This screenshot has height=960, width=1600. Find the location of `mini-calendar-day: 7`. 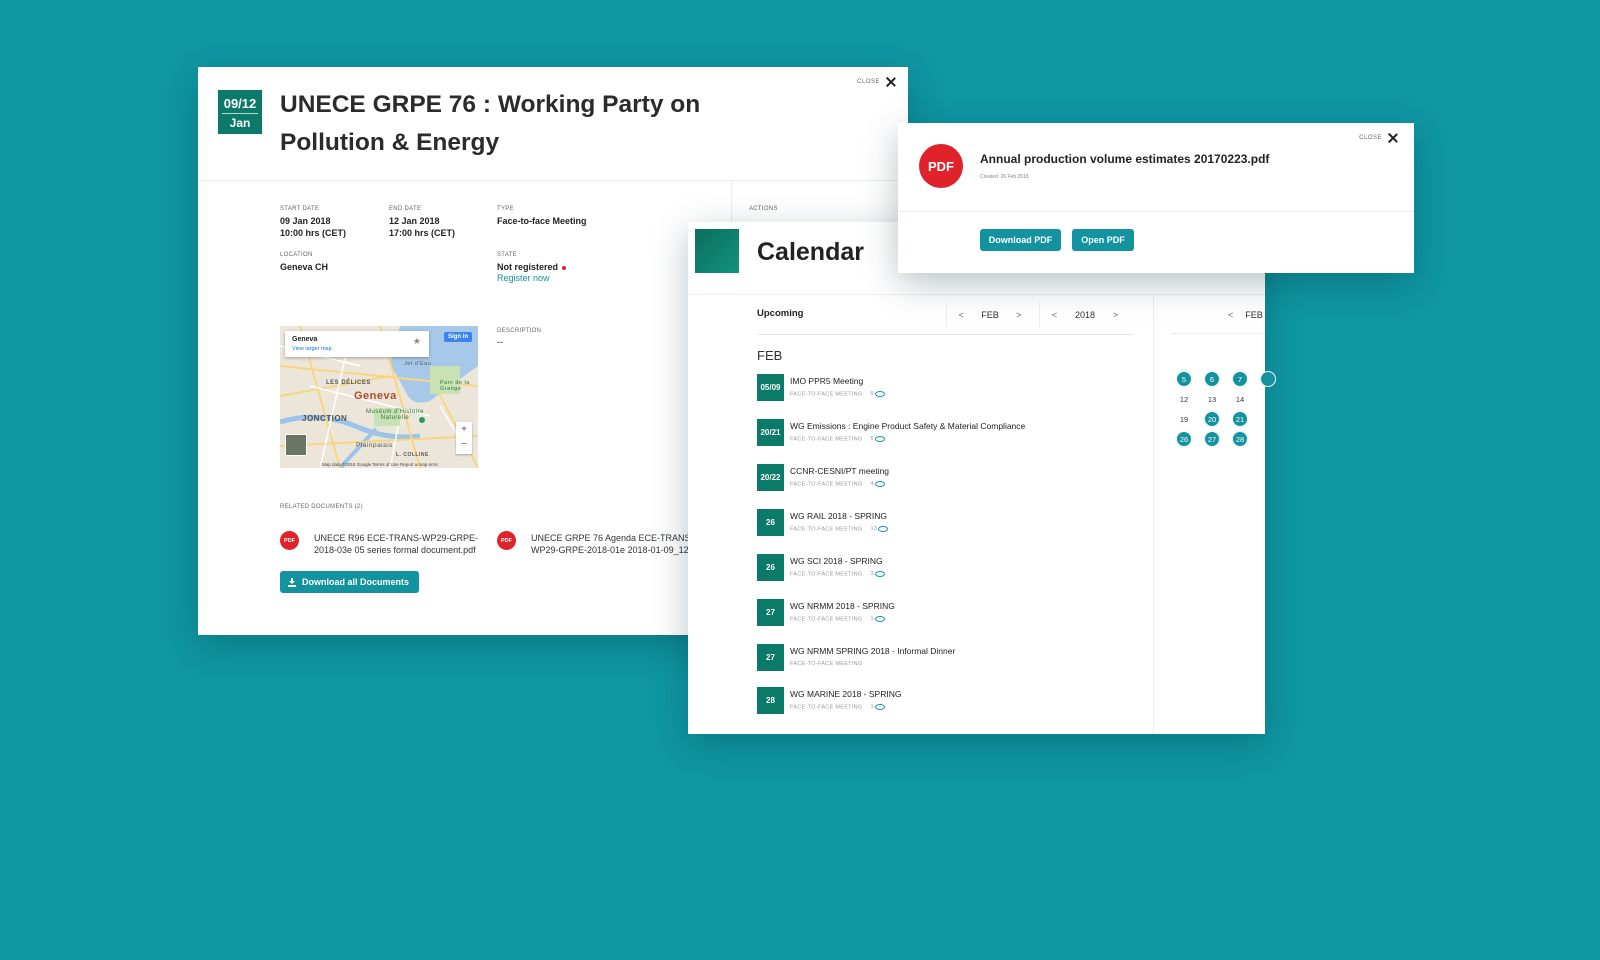

mini-calendar-day: 7 is located at coordinates (1240, 379).